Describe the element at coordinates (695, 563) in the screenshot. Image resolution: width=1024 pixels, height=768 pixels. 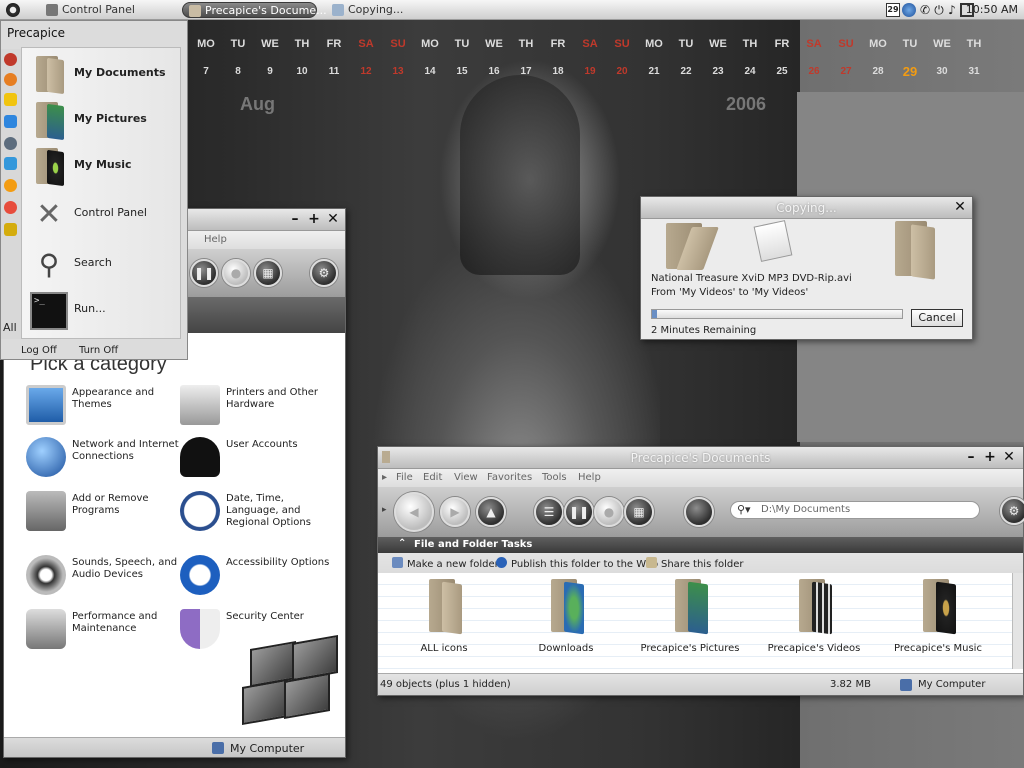
I see `task-share-folder: Share this folder` at that location.